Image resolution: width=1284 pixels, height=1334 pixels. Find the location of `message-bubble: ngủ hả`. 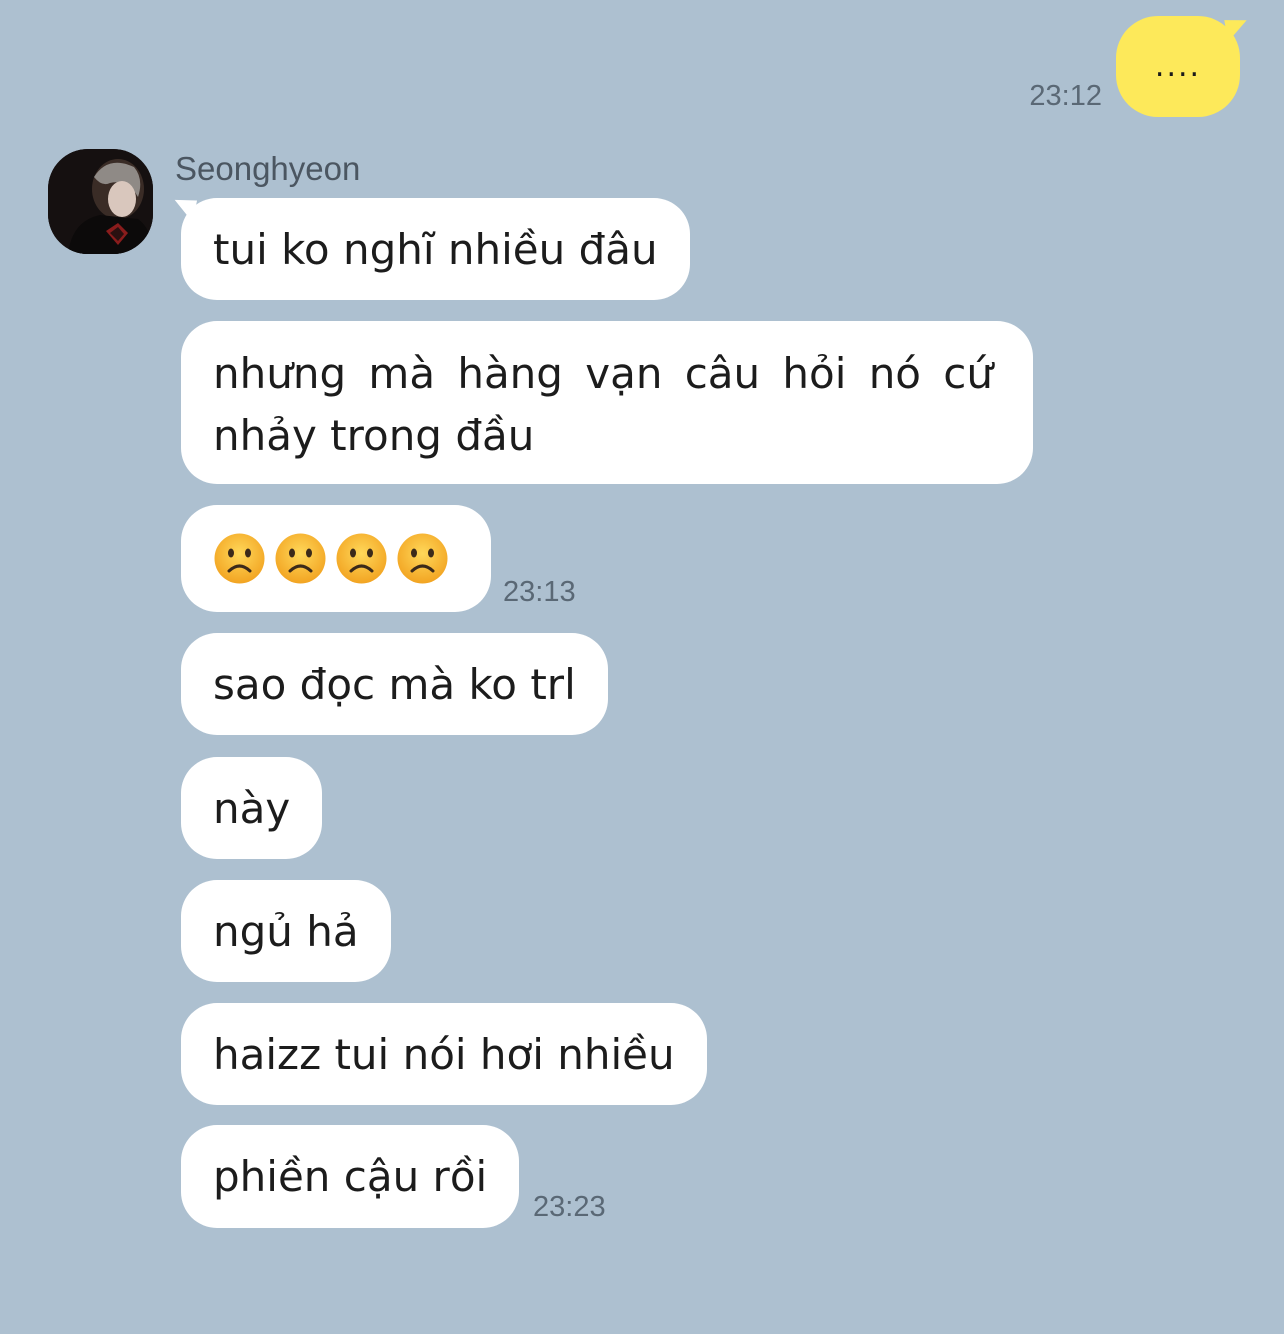

message-bubble: ngủ hả is located at coordinates (286, 931).